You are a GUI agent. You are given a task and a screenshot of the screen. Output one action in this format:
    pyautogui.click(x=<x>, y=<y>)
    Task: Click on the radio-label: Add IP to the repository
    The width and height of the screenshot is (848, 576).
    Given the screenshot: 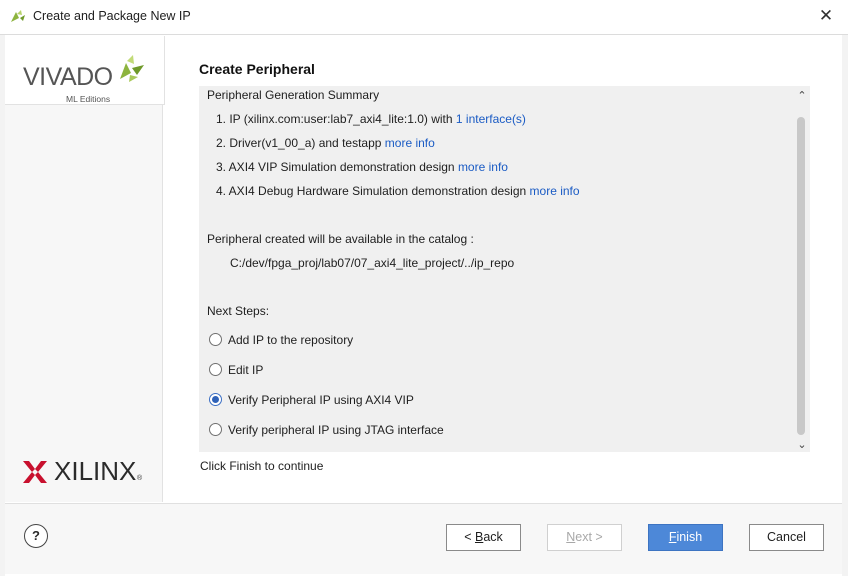 What is the action you would take?
    pyautogui.click(x=291, y=340)
    